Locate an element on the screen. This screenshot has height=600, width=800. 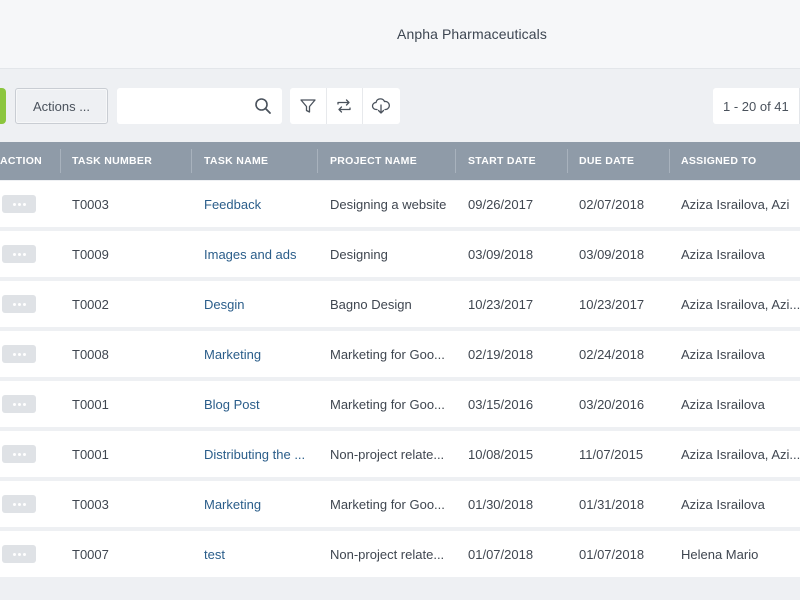
refresh-icon is located at coordinates (344, 106).